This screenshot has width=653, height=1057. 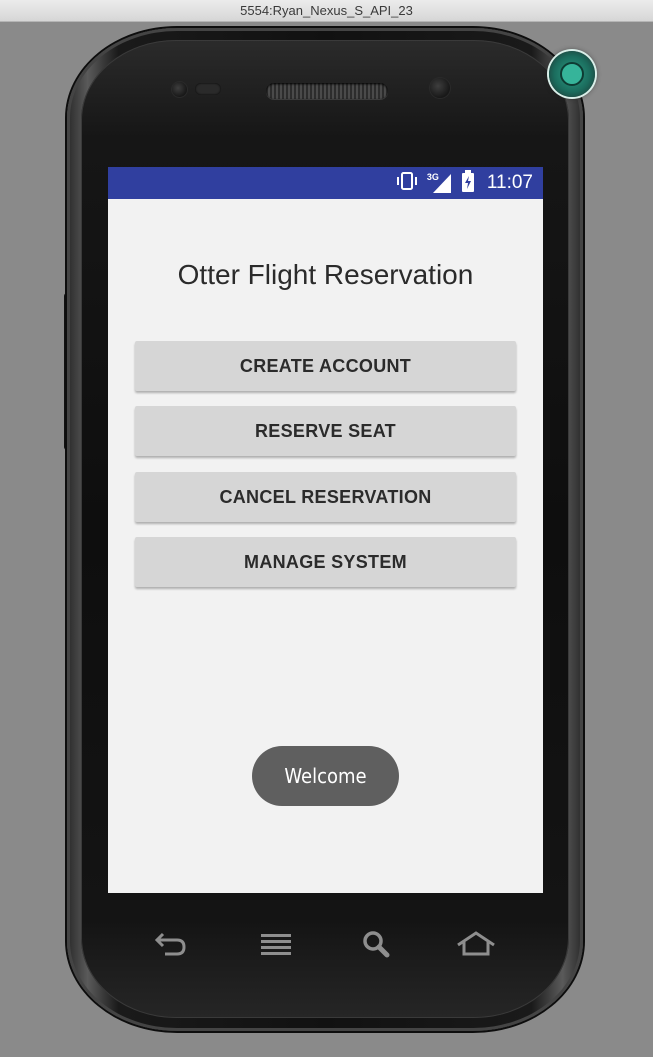 I want to click on window-title-bar: 5554:Ryan_Nexus_S_API_23, so click(x=326, y=11).